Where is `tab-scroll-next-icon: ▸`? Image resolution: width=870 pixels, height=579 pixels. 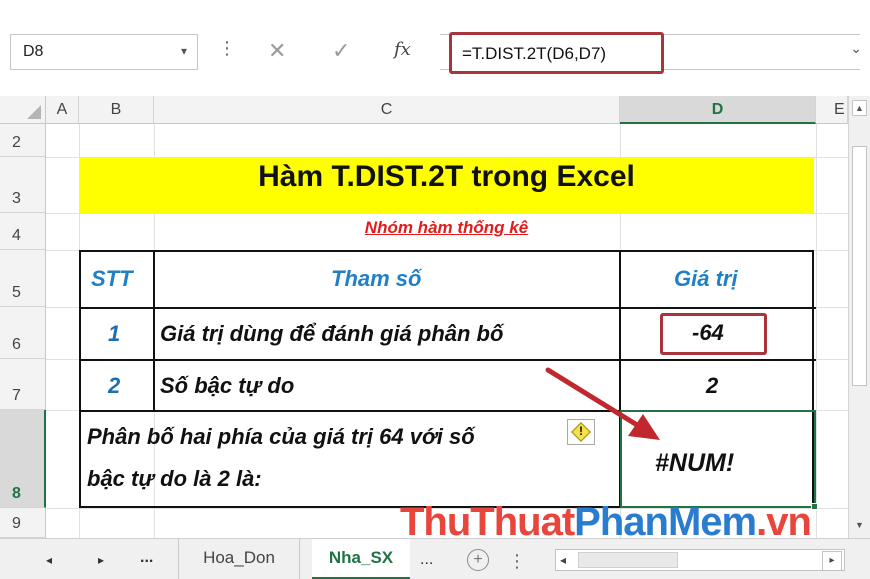
tab-scroll-next-icon: ▸ is located at coordinates (101, 560).